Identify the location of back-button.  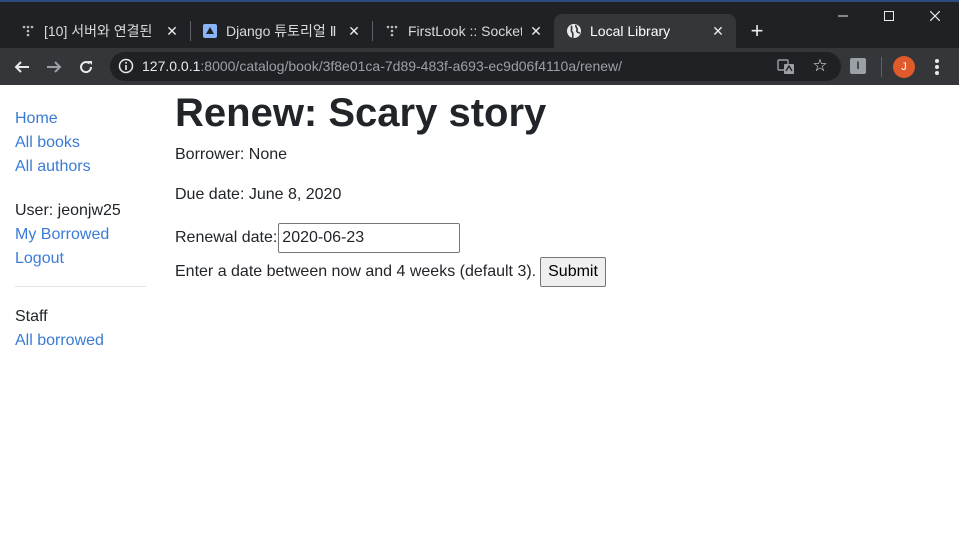
(22, 67).